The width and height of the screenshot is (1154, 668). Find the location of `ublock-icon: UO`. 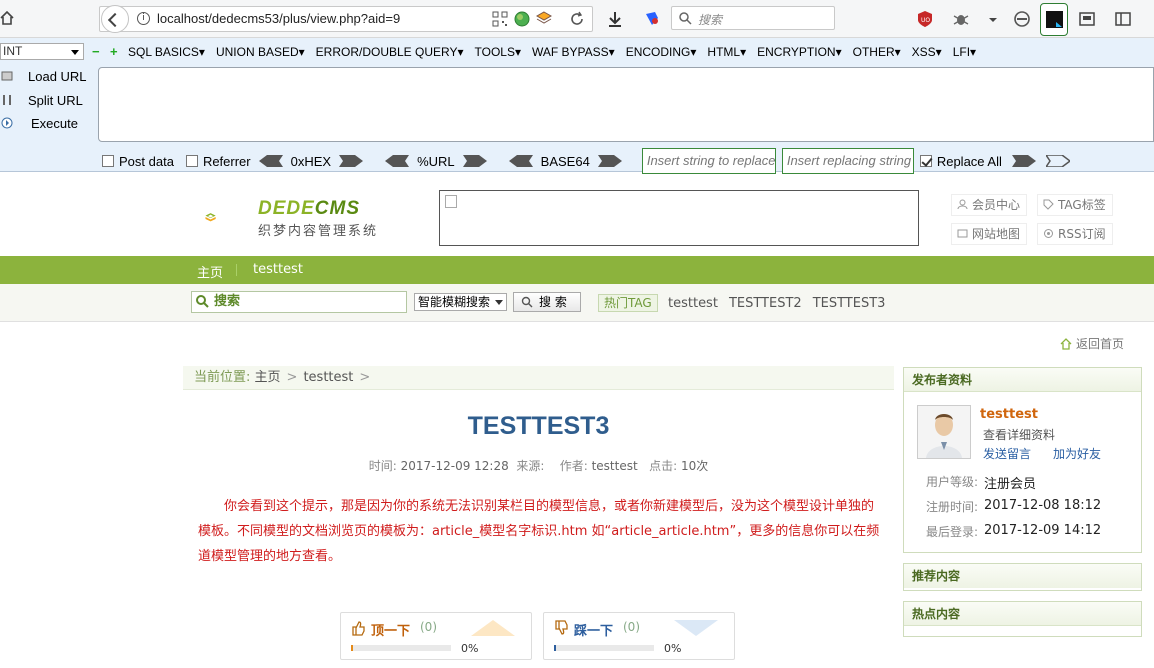

ublock-icon: UO is located at coordinates (925, 19).